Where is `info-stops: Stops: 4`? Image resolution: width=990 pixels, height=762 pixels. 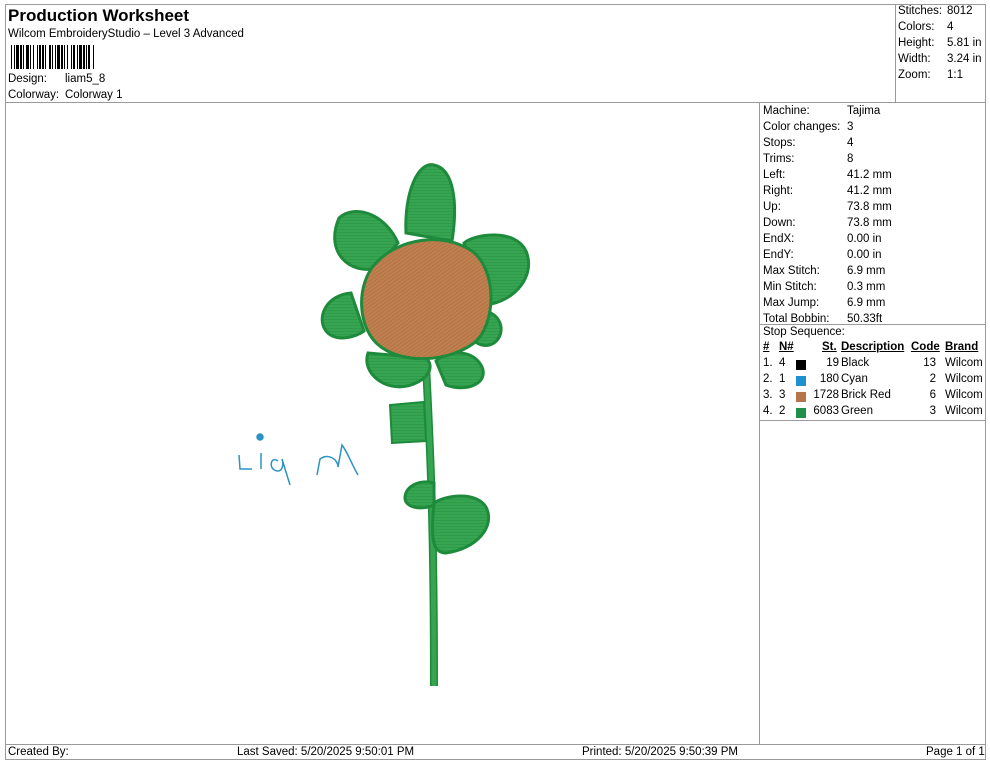 info-stops: Stops: 4 is located at coordinates (808, 143).